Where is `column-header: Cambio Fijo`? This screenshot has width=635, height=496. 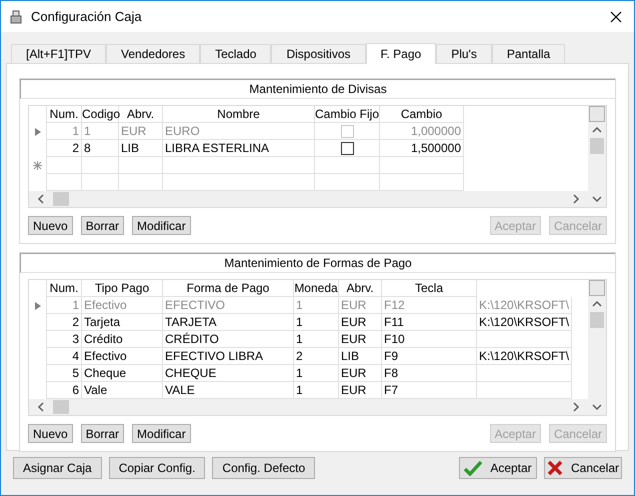
column-header: Cambio Fijo is located at coordinates (347, 114).